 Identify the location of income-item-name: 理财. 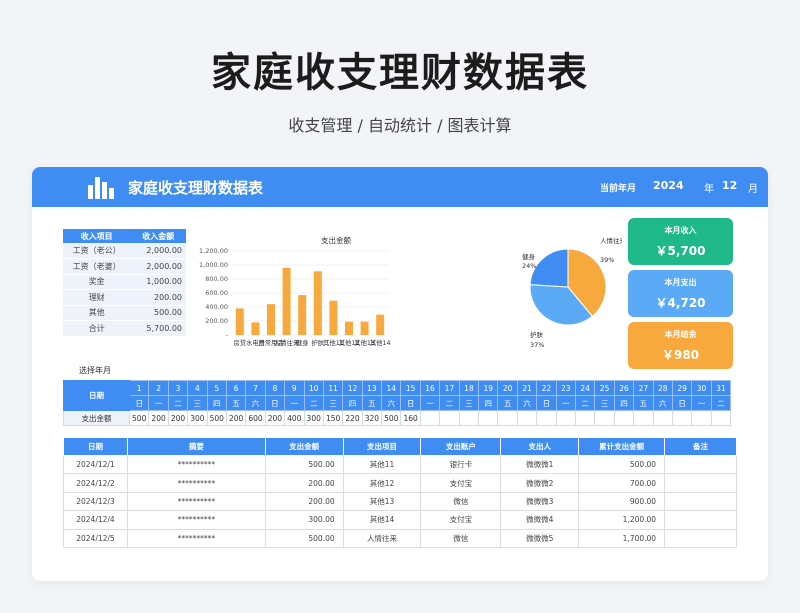
(97, 297).